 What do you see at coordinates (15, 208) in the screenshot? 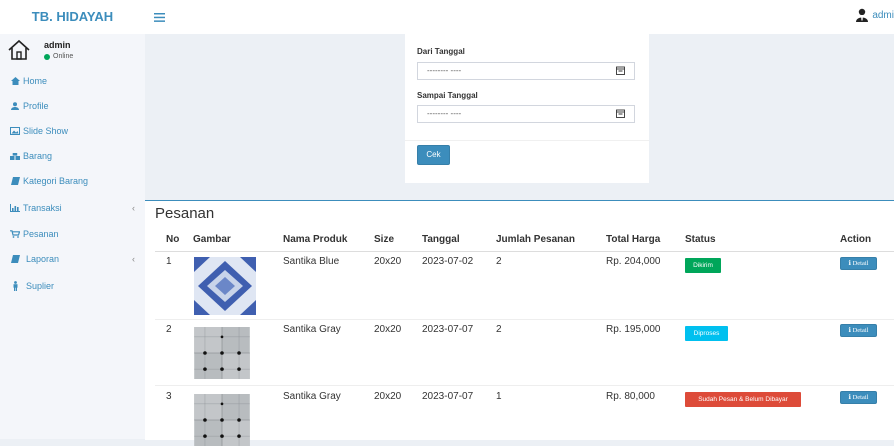
I see `bar-chart-icon` at bounding box center [15, 208].